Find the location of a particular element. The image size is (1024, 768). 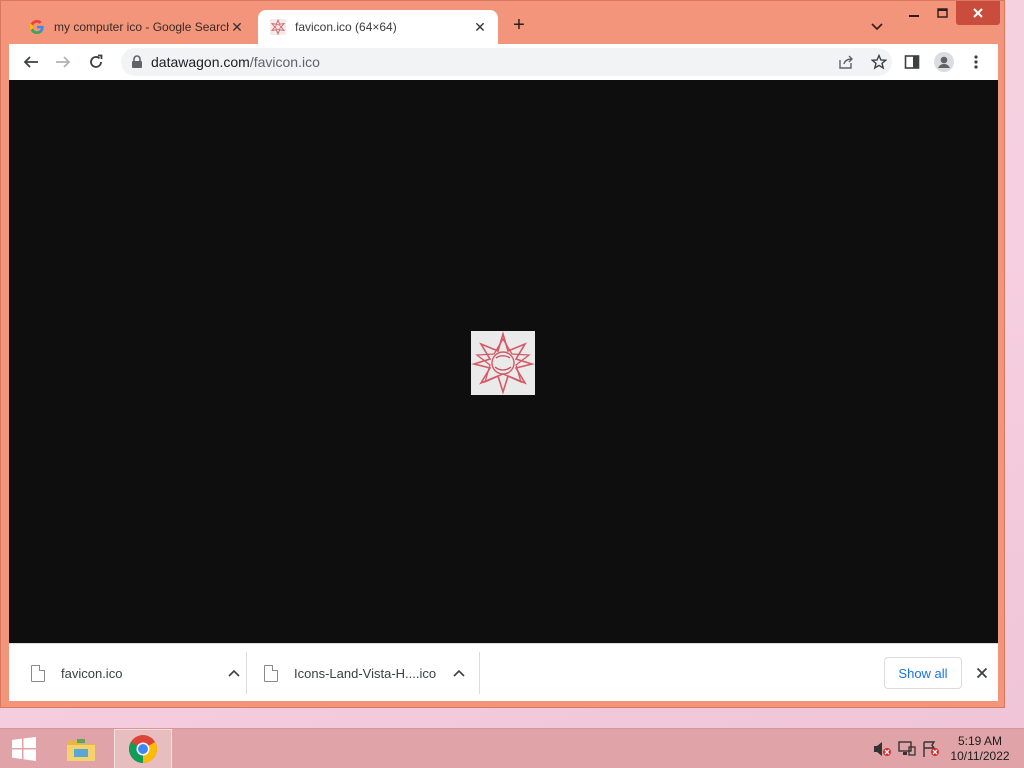

download-item: Icons-Land-Vista-H....ico is located at coordinates (365, 673).